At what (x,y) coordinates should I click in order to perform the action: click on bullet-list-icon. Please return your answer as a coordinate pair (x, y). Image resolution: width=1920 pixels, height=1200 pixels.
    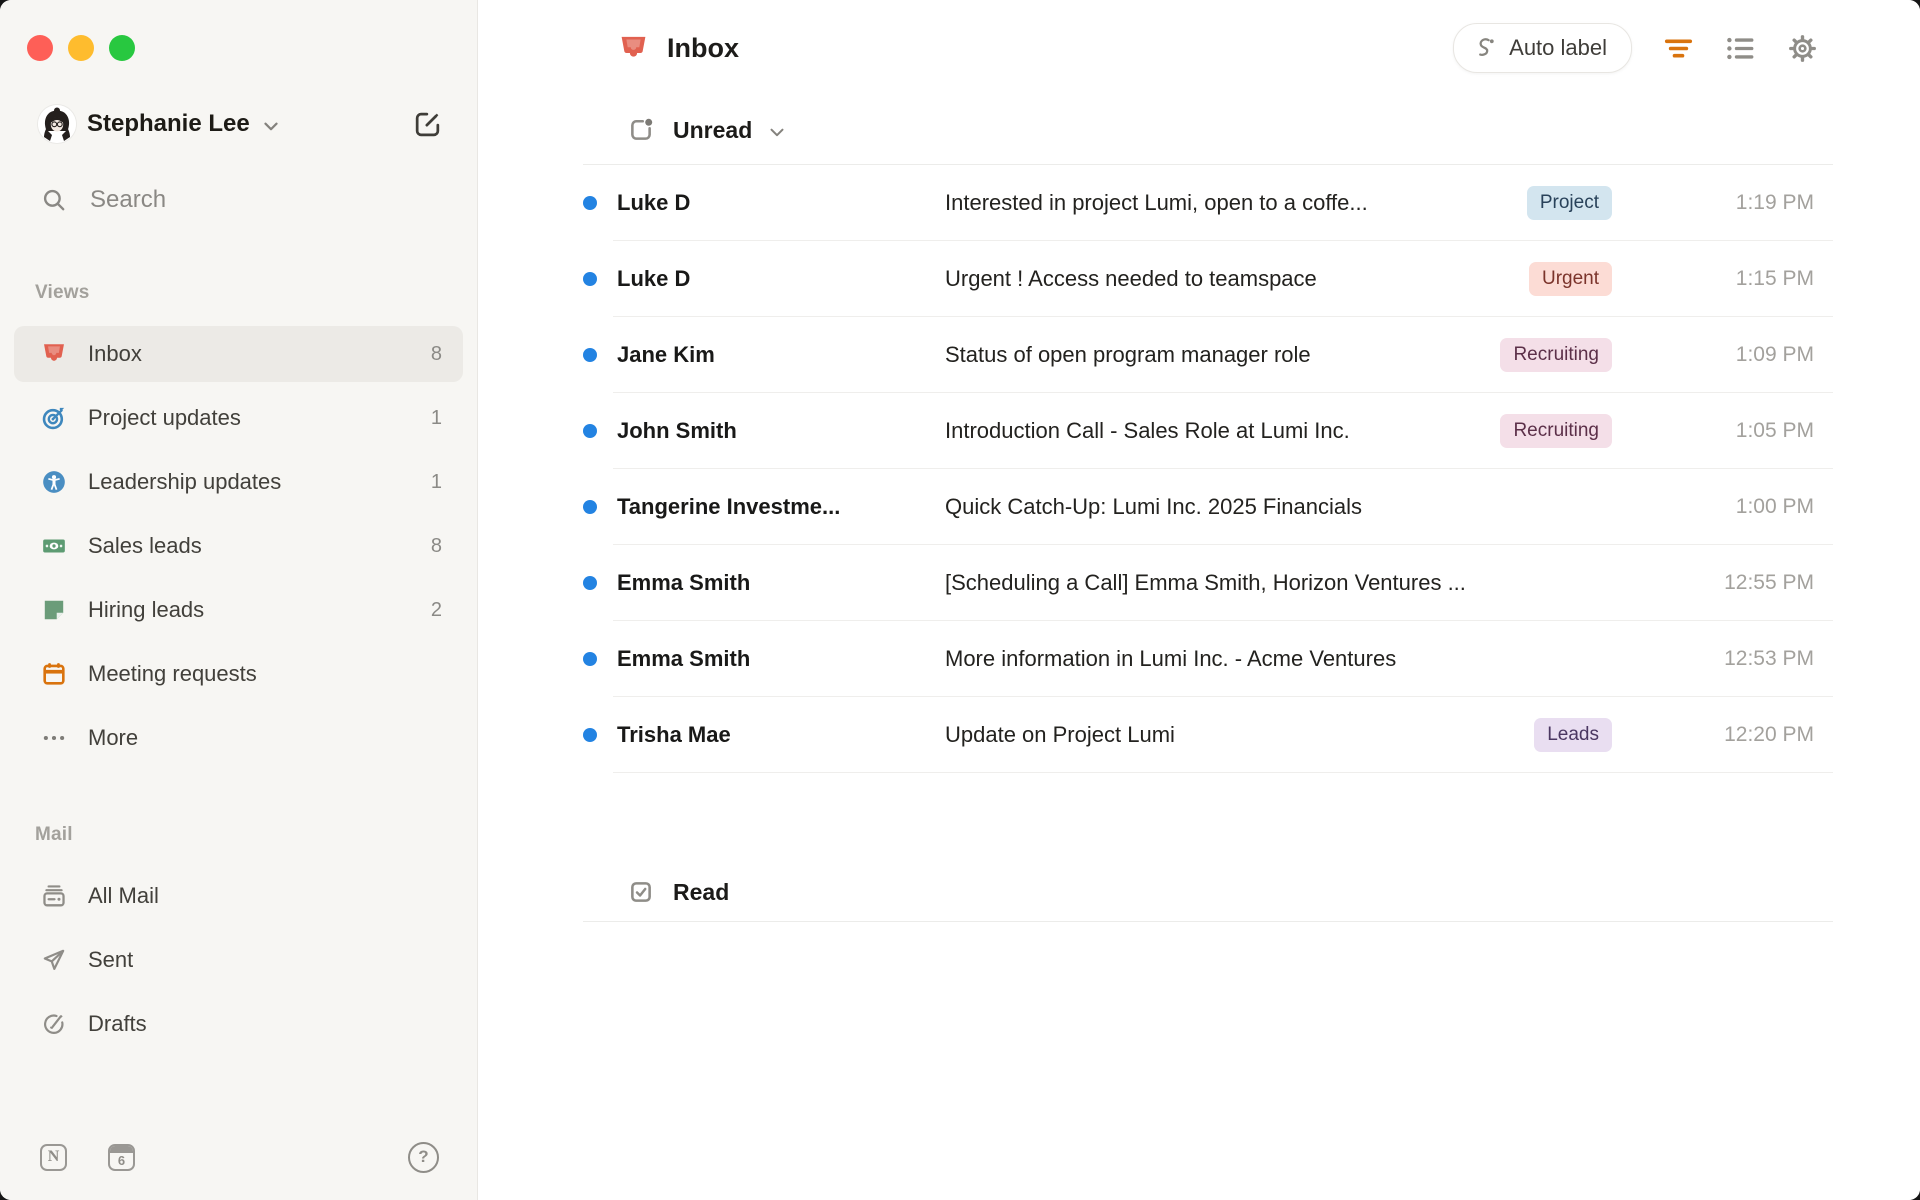
    Looking at the image, I should click on (1740, 48).